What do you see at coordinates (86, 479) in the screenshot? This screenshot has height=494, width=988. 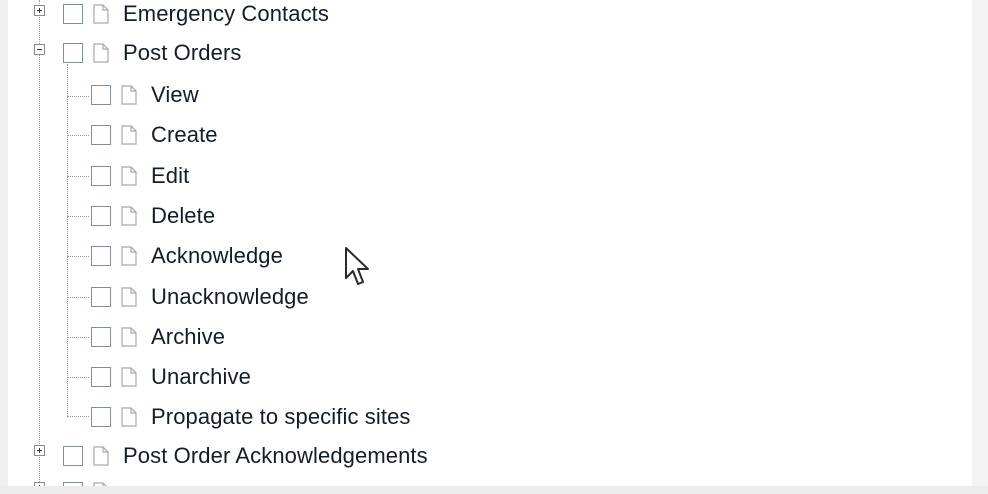 I see `tree-node-clipped` at bounding box center [86, 479].